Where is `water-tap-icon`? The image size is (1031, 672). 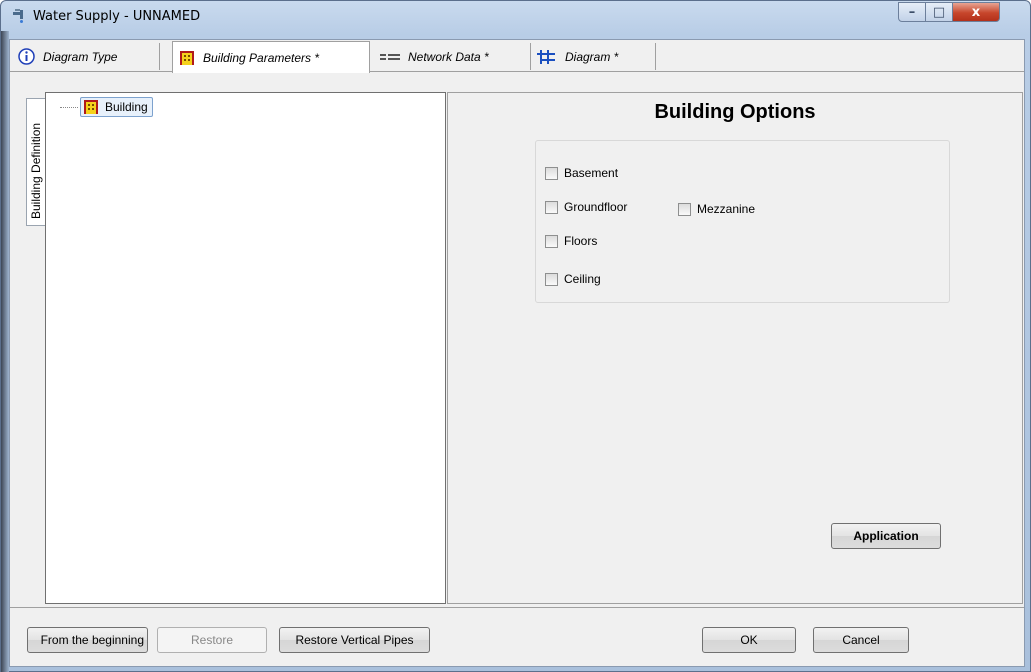
water-tap-icon is located at coordinates (18, 16).